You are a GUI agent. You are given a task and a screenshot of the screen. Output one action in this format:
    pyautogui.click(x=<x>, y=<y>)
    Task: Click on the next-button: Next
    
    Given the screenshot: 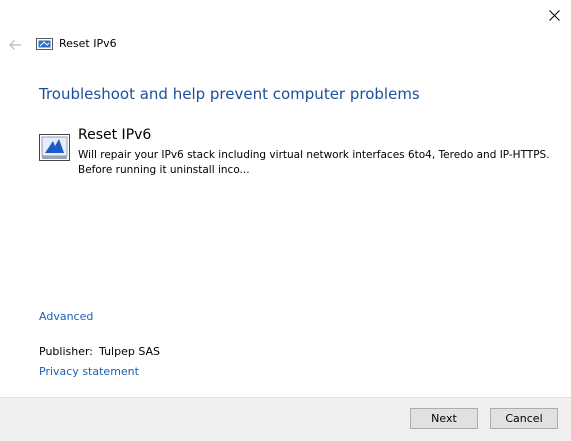 What is the action you would take?
    pyautogui.click(x=444, y=418)
    